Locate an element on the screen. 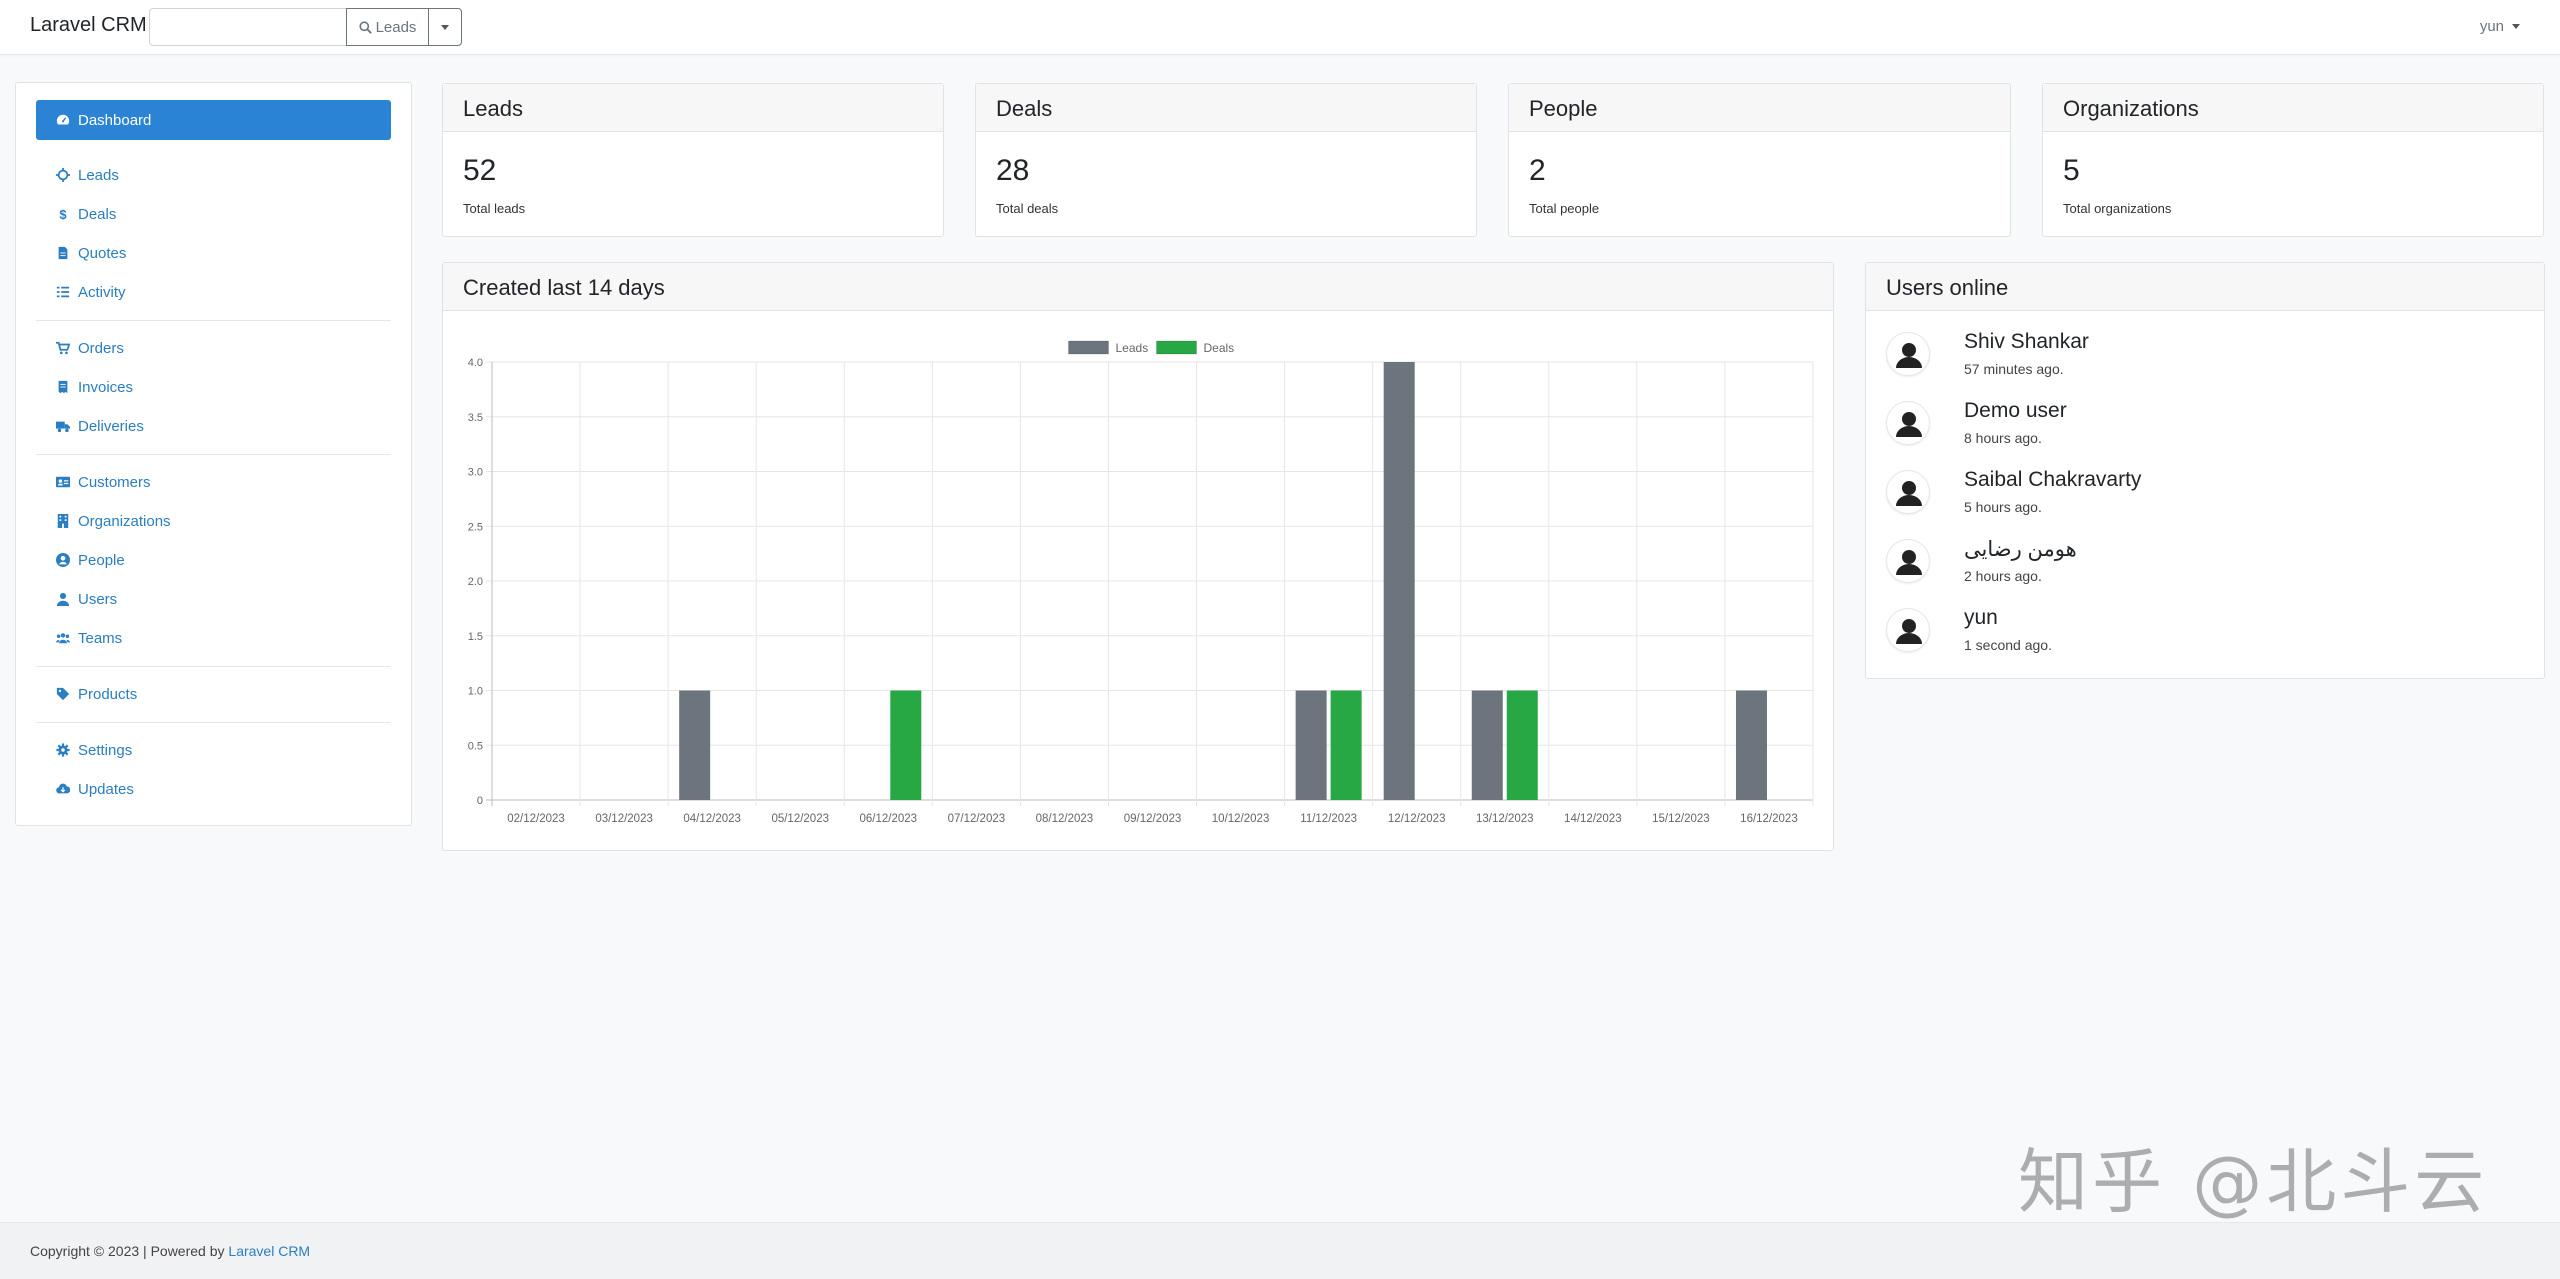  online-user-name: Demo user is located at coordinates (2015, 410).